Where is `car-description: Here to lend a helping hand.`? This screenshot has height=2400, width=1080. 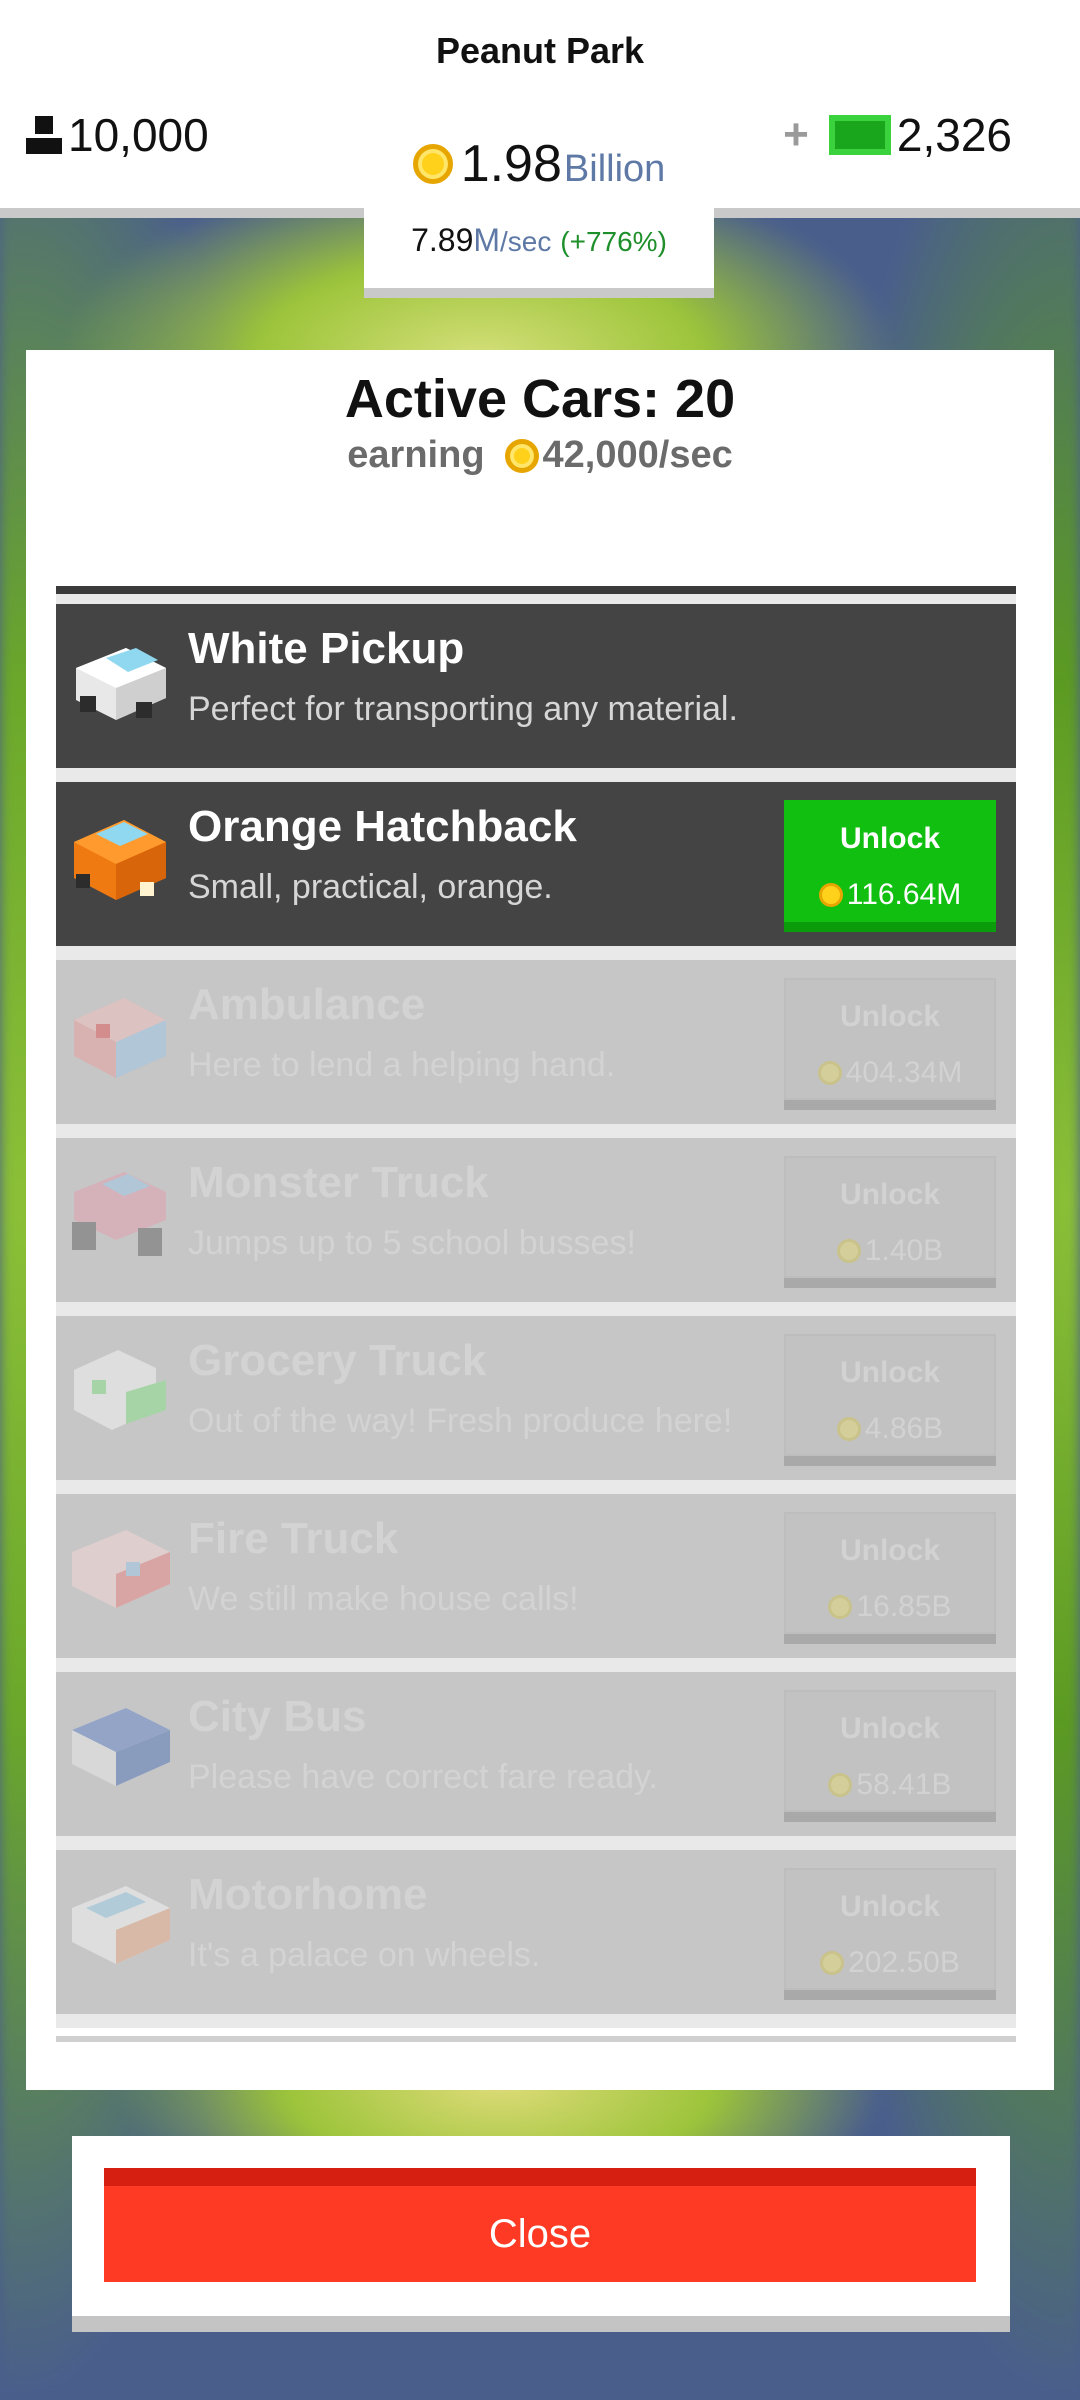
car-description: Here to lend a helping hand. is located at coordinates (402, 1065).